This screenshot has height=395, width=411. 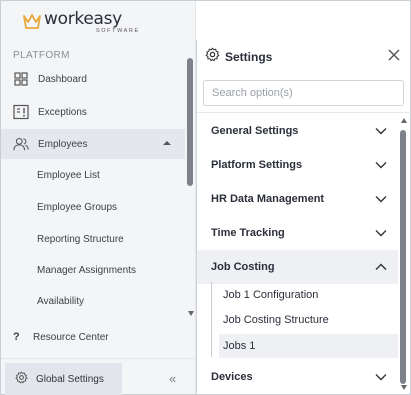 I want to click on global-settings-button: Global Settings, so click(x=63, y=379).